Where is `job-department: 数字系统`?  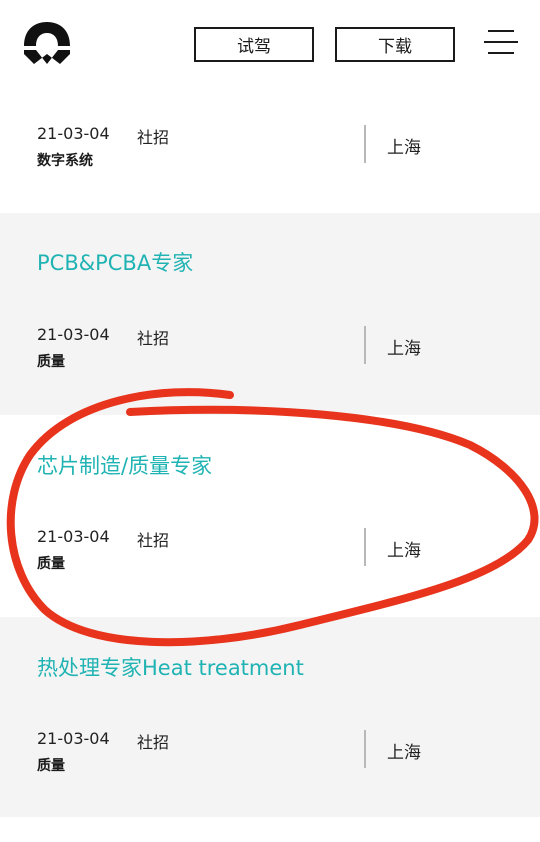 job-department: 数字系统 is located at coordinates (65, 161).